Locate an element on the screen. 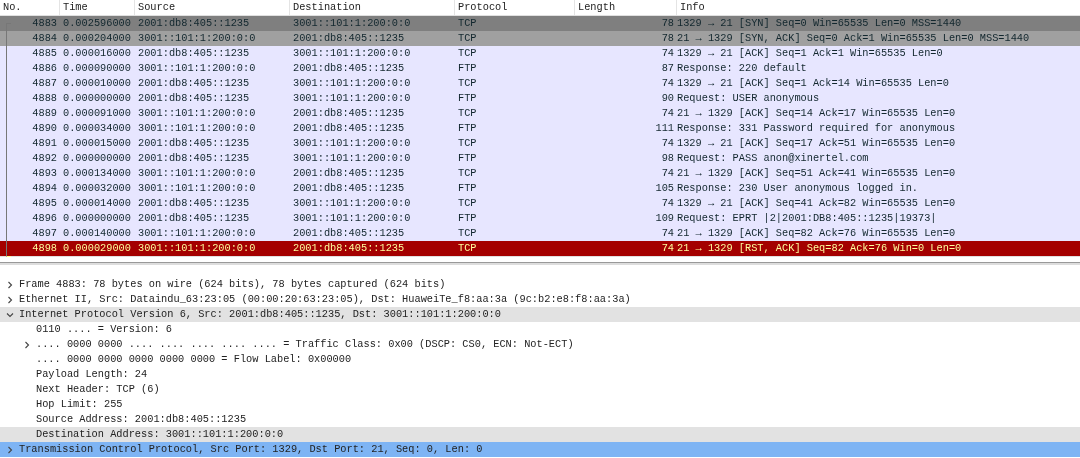 Image resolution: width=1080 pixels, height=458 pixels. table-cell-text: 4885 is located at coordinates (44, 53).